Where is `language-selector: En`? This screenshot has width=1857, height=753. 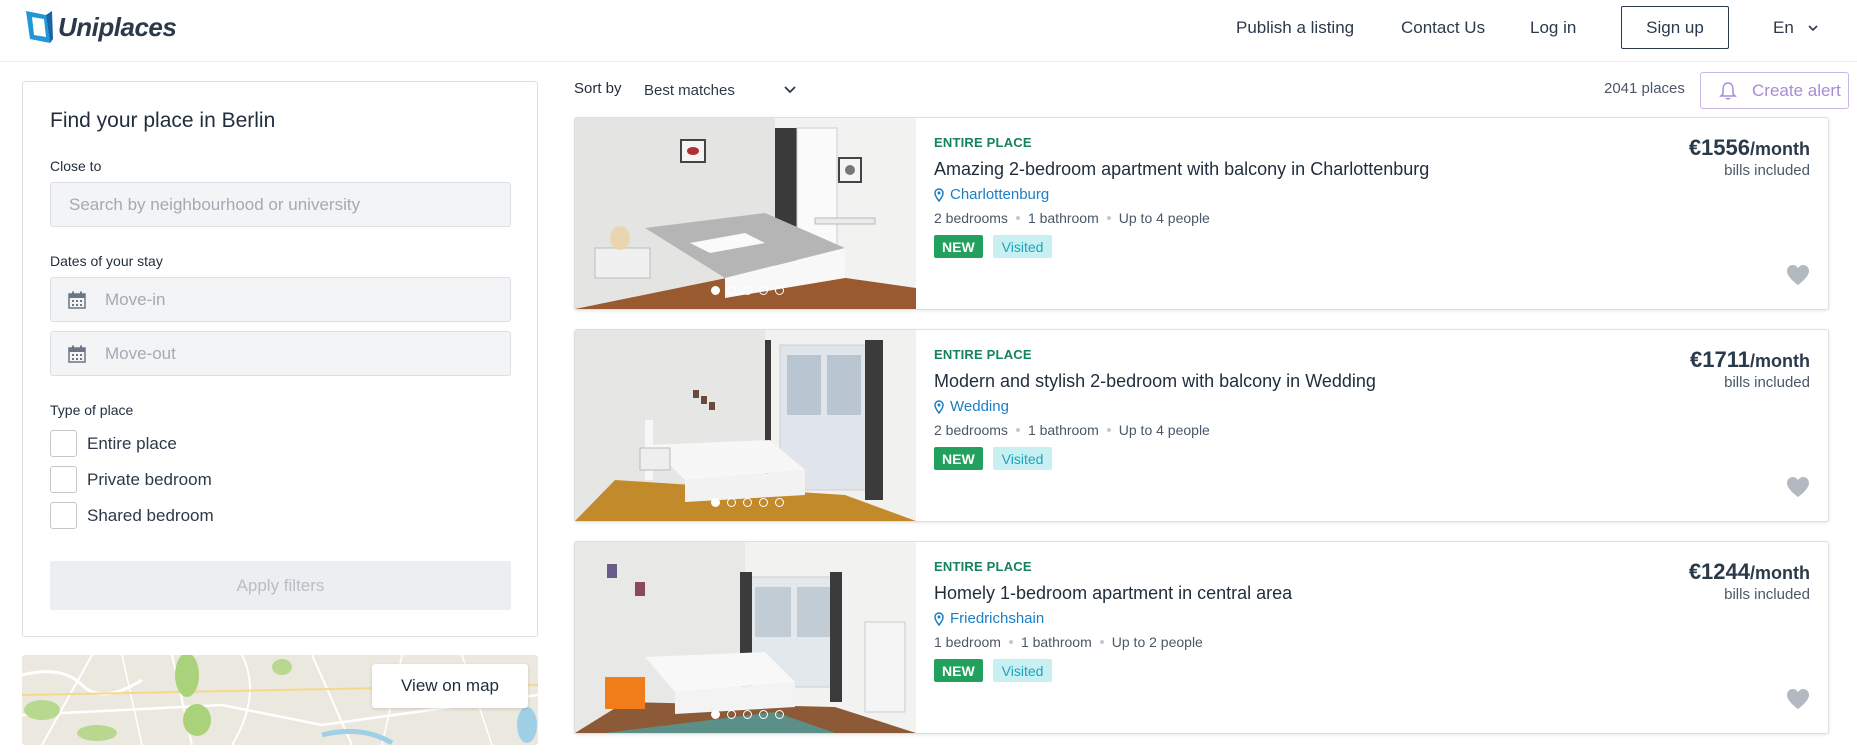 language-selector: En is located at coordinates (1795, 28).